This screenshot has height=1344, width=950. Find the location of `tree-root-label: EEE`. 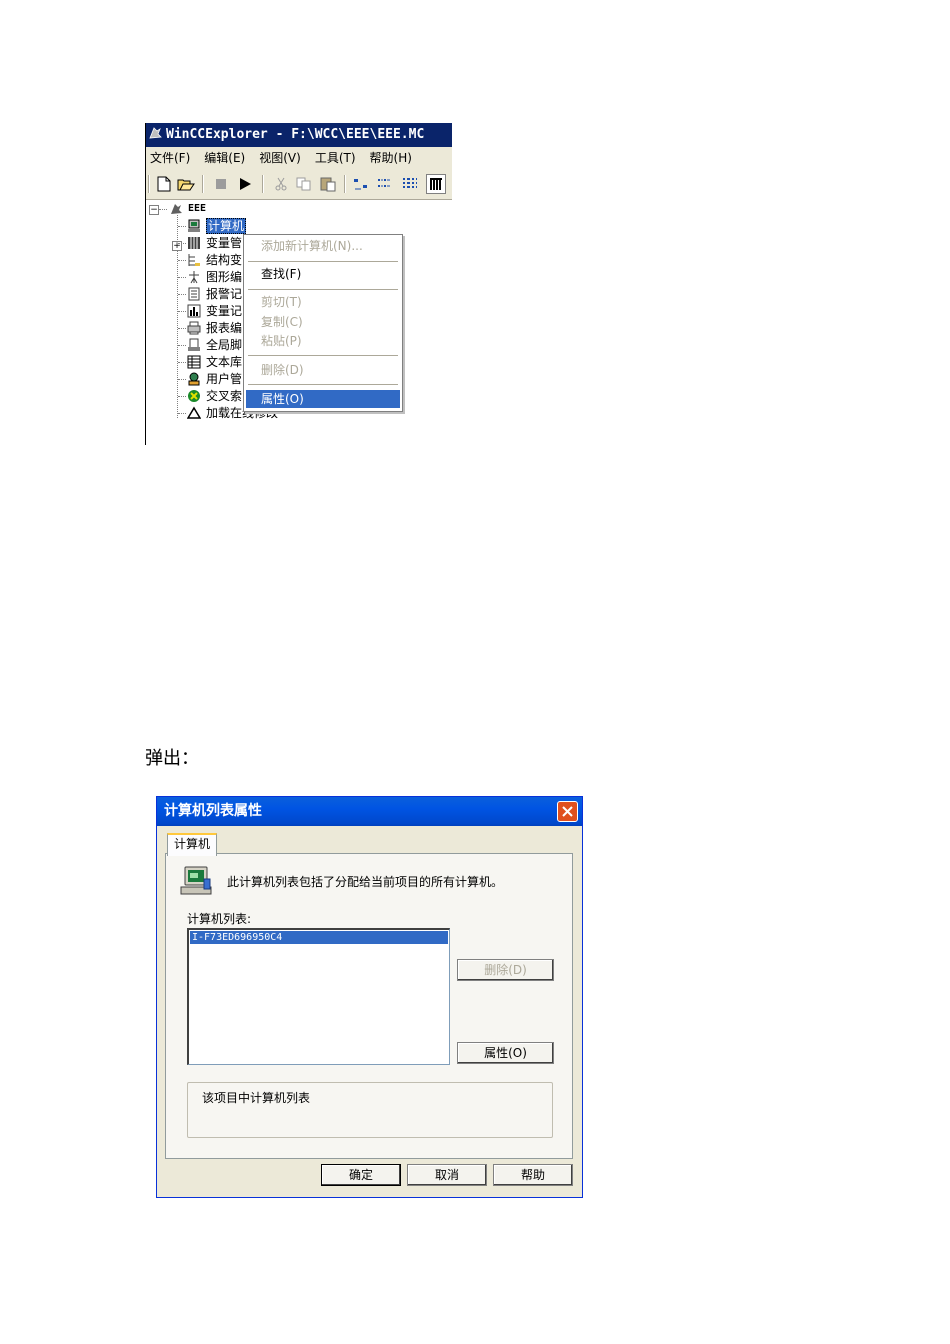

tree-root-label: EEE is located at coordinates (197, 208).